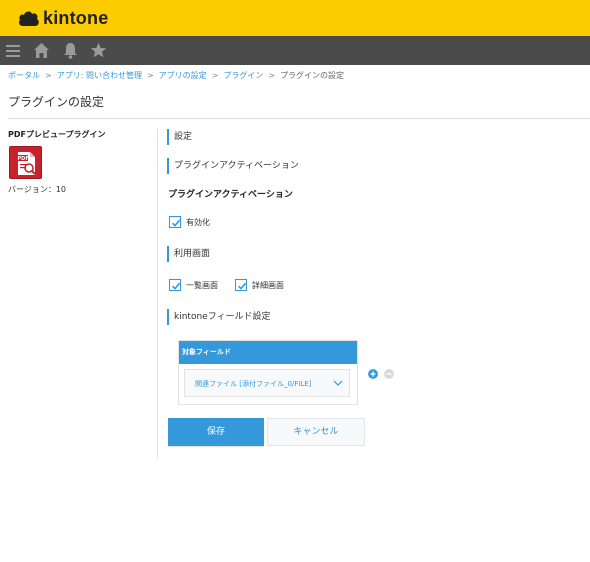  I want to click on enable-checkbox: 有効化, so click(189, 222).